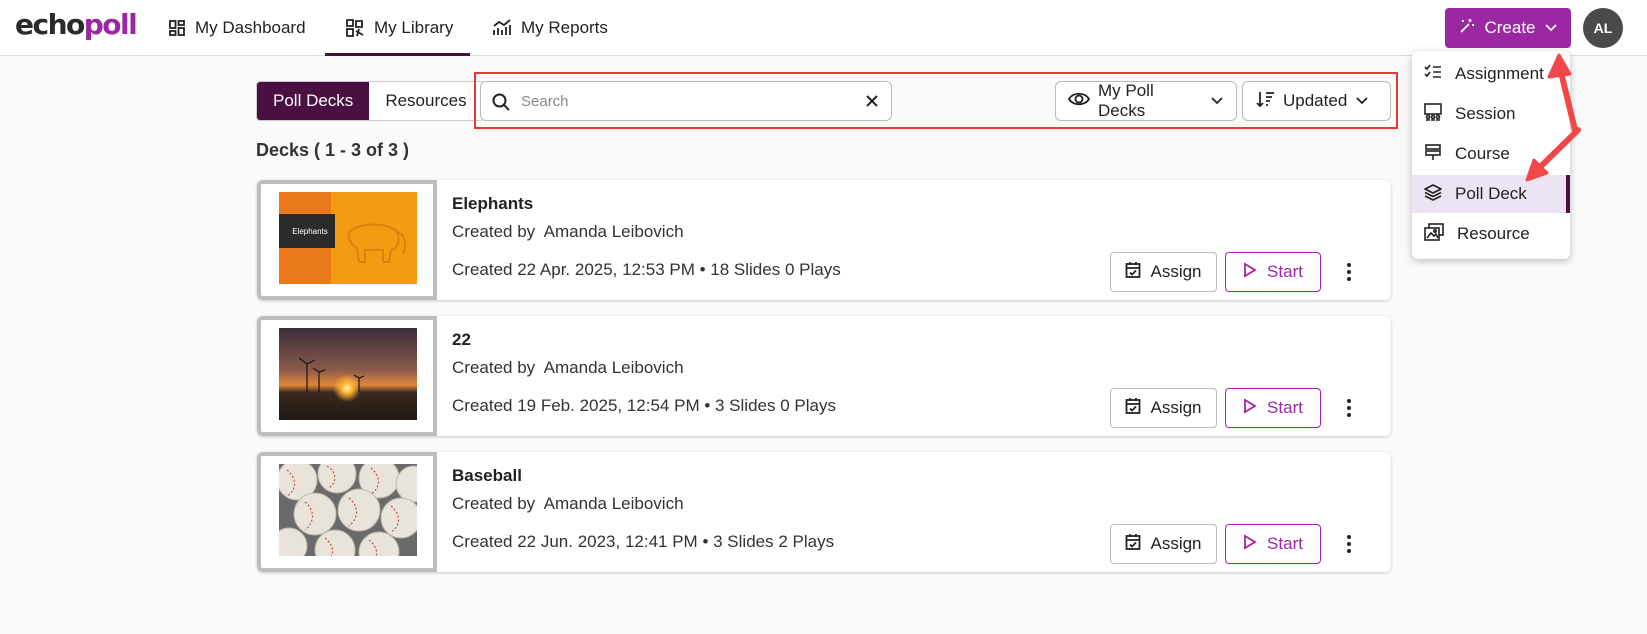  I want to click on tab-resources: Resources, so click(425, 101).